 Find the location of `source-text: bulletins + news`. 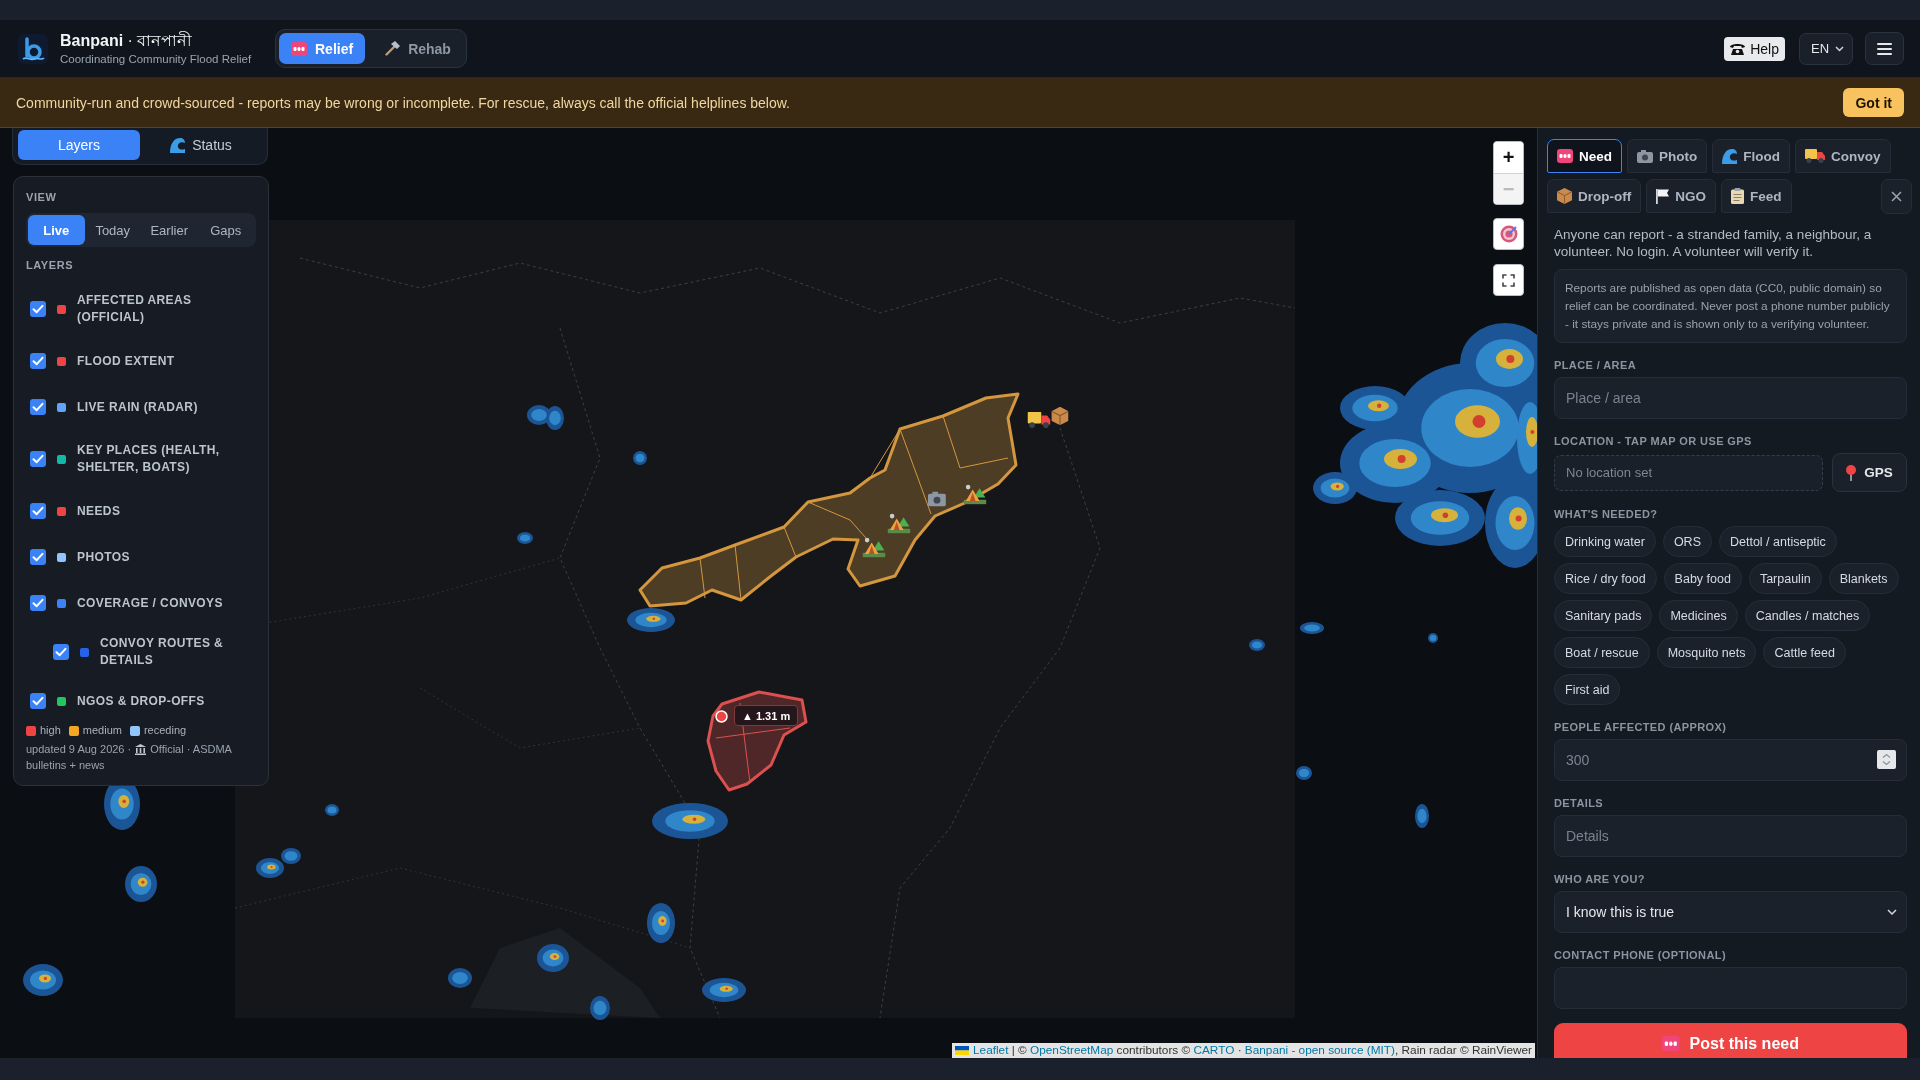

source-text: bulletins + news is located at coordinates (65, 765).